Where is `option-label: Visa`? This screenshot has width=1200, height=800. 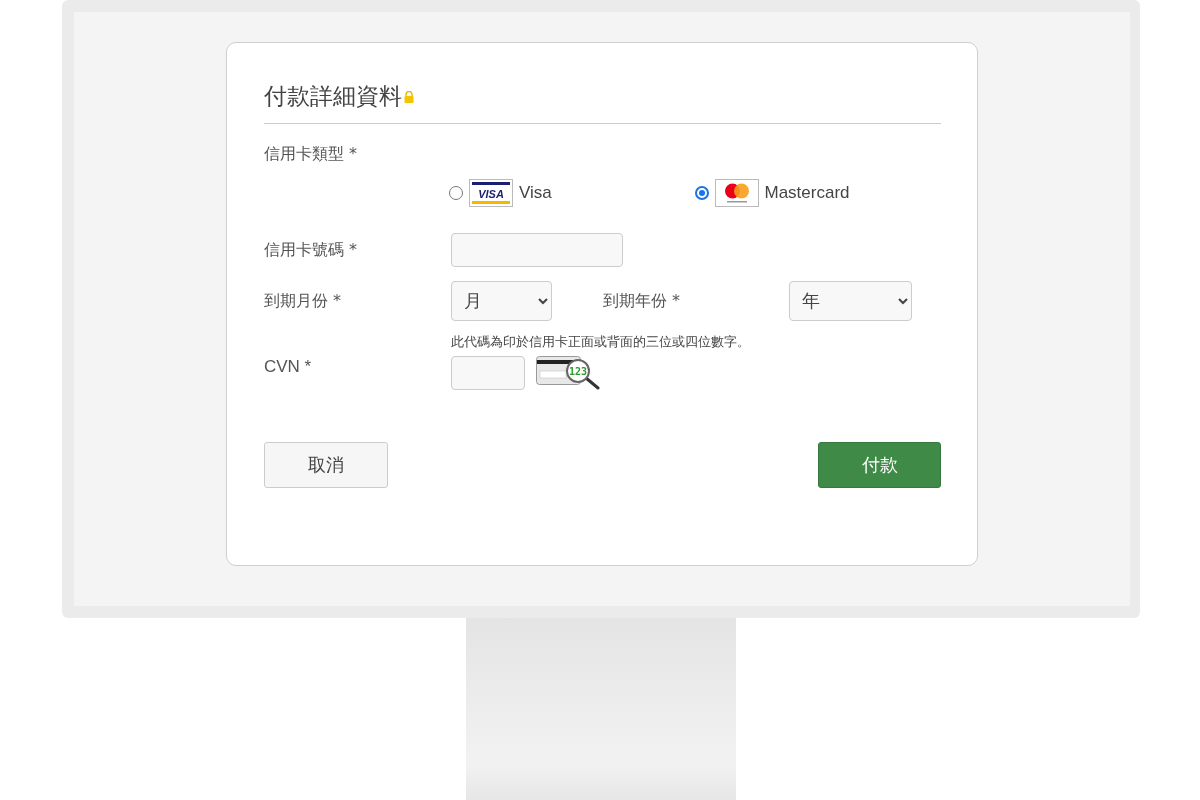 option-label: Visa is located at coordinates (535, 193).